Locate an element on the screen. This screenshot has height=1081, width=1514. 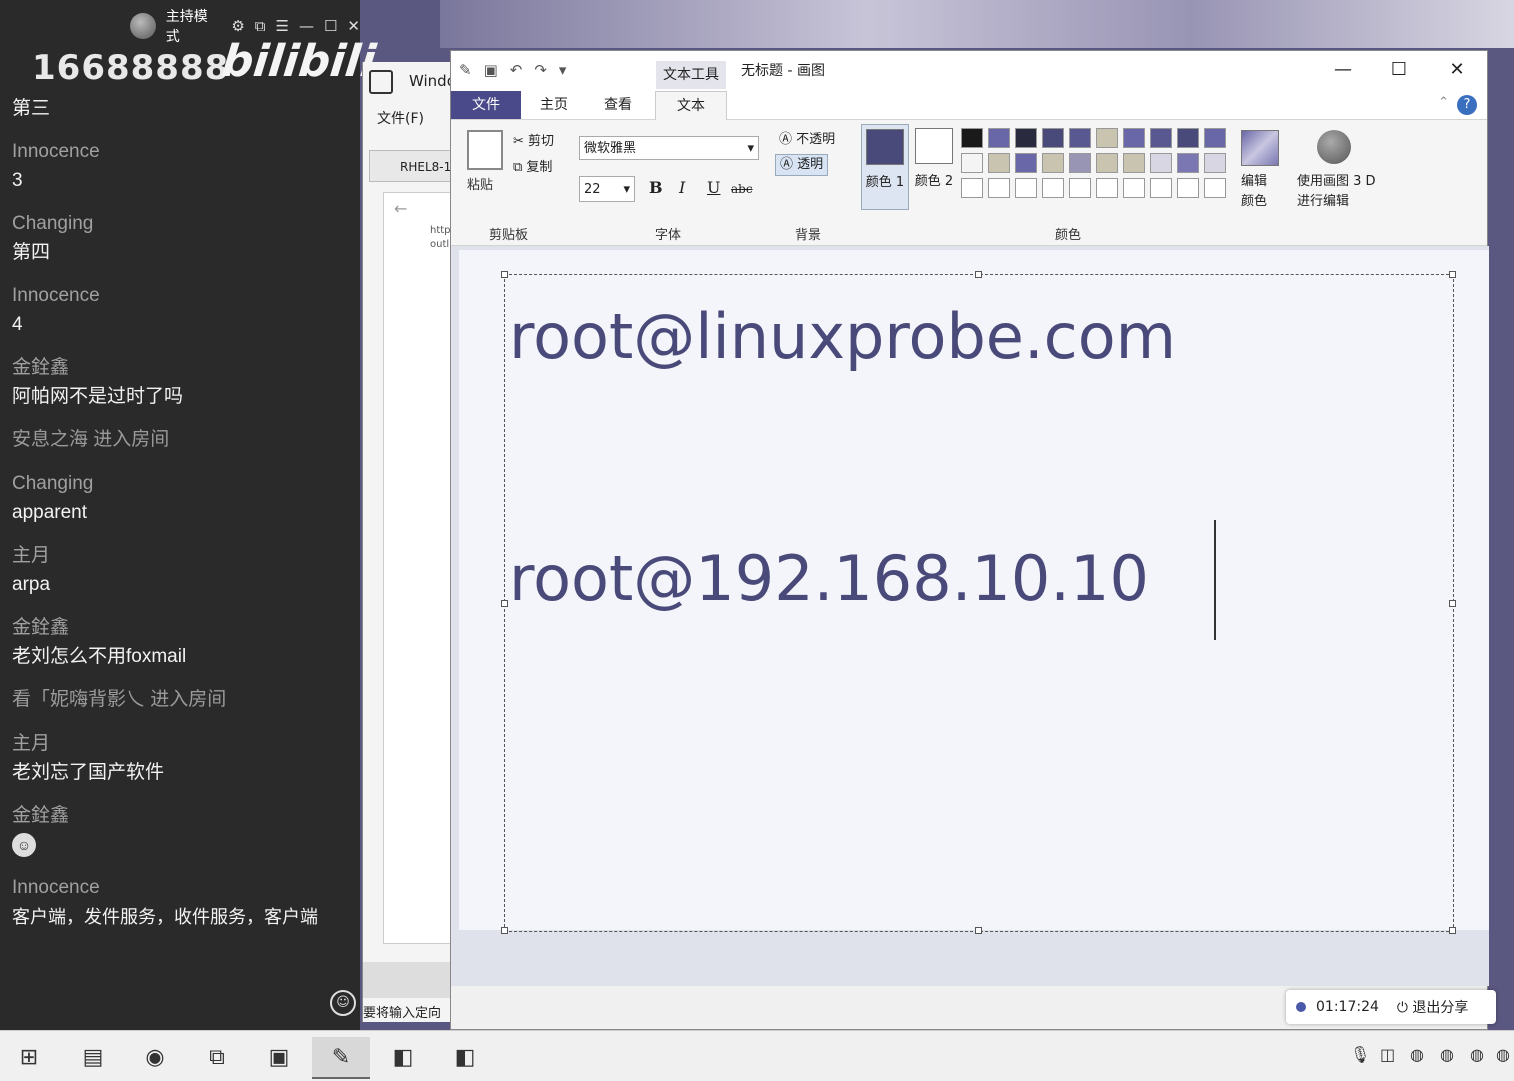
media-player-icon: ▣ is located at coordinates (279, 1057).